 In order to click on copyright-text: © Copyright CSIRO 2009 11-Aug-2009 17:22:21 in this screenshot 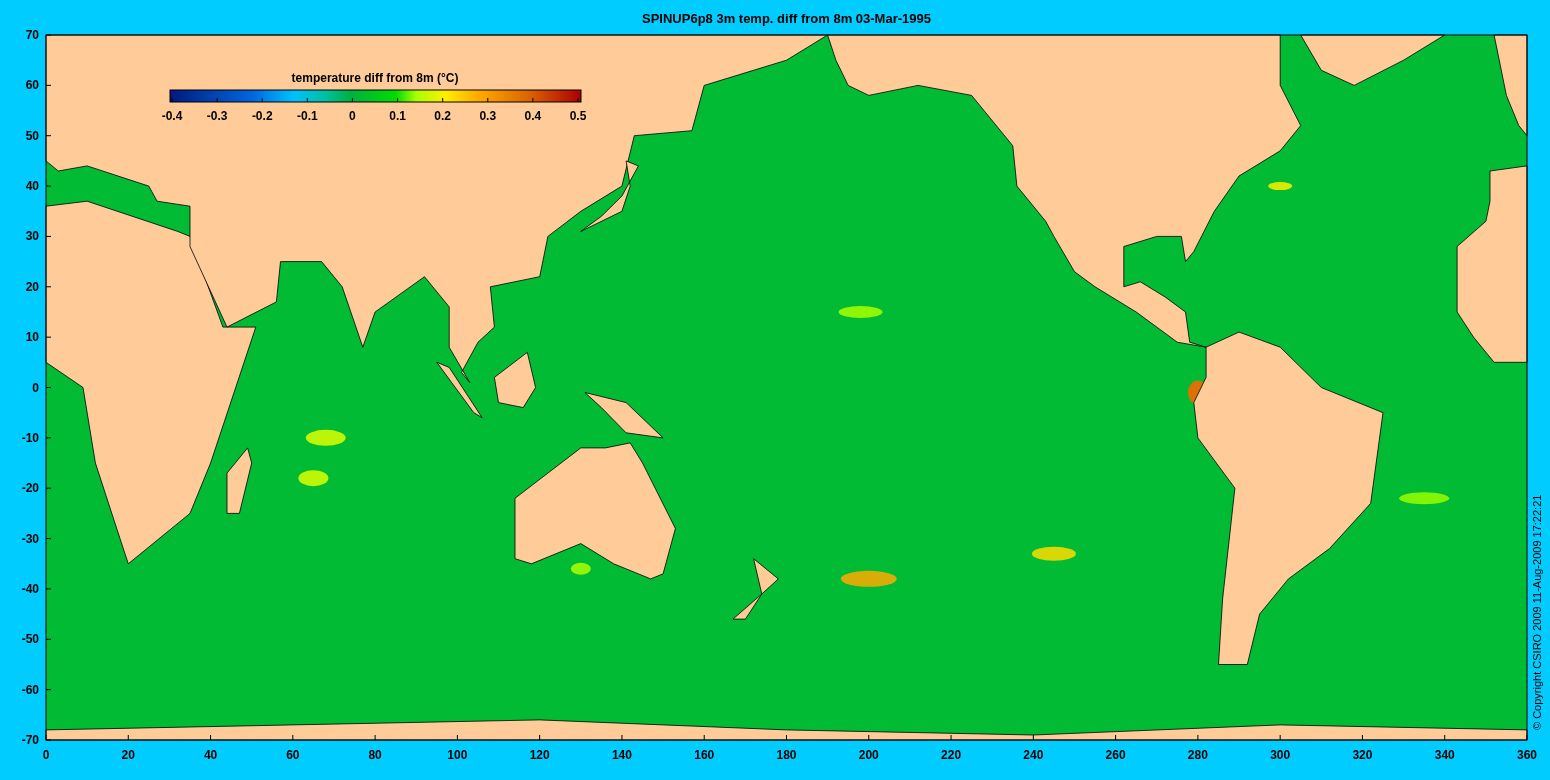, I will do `click(1537, 612)`.